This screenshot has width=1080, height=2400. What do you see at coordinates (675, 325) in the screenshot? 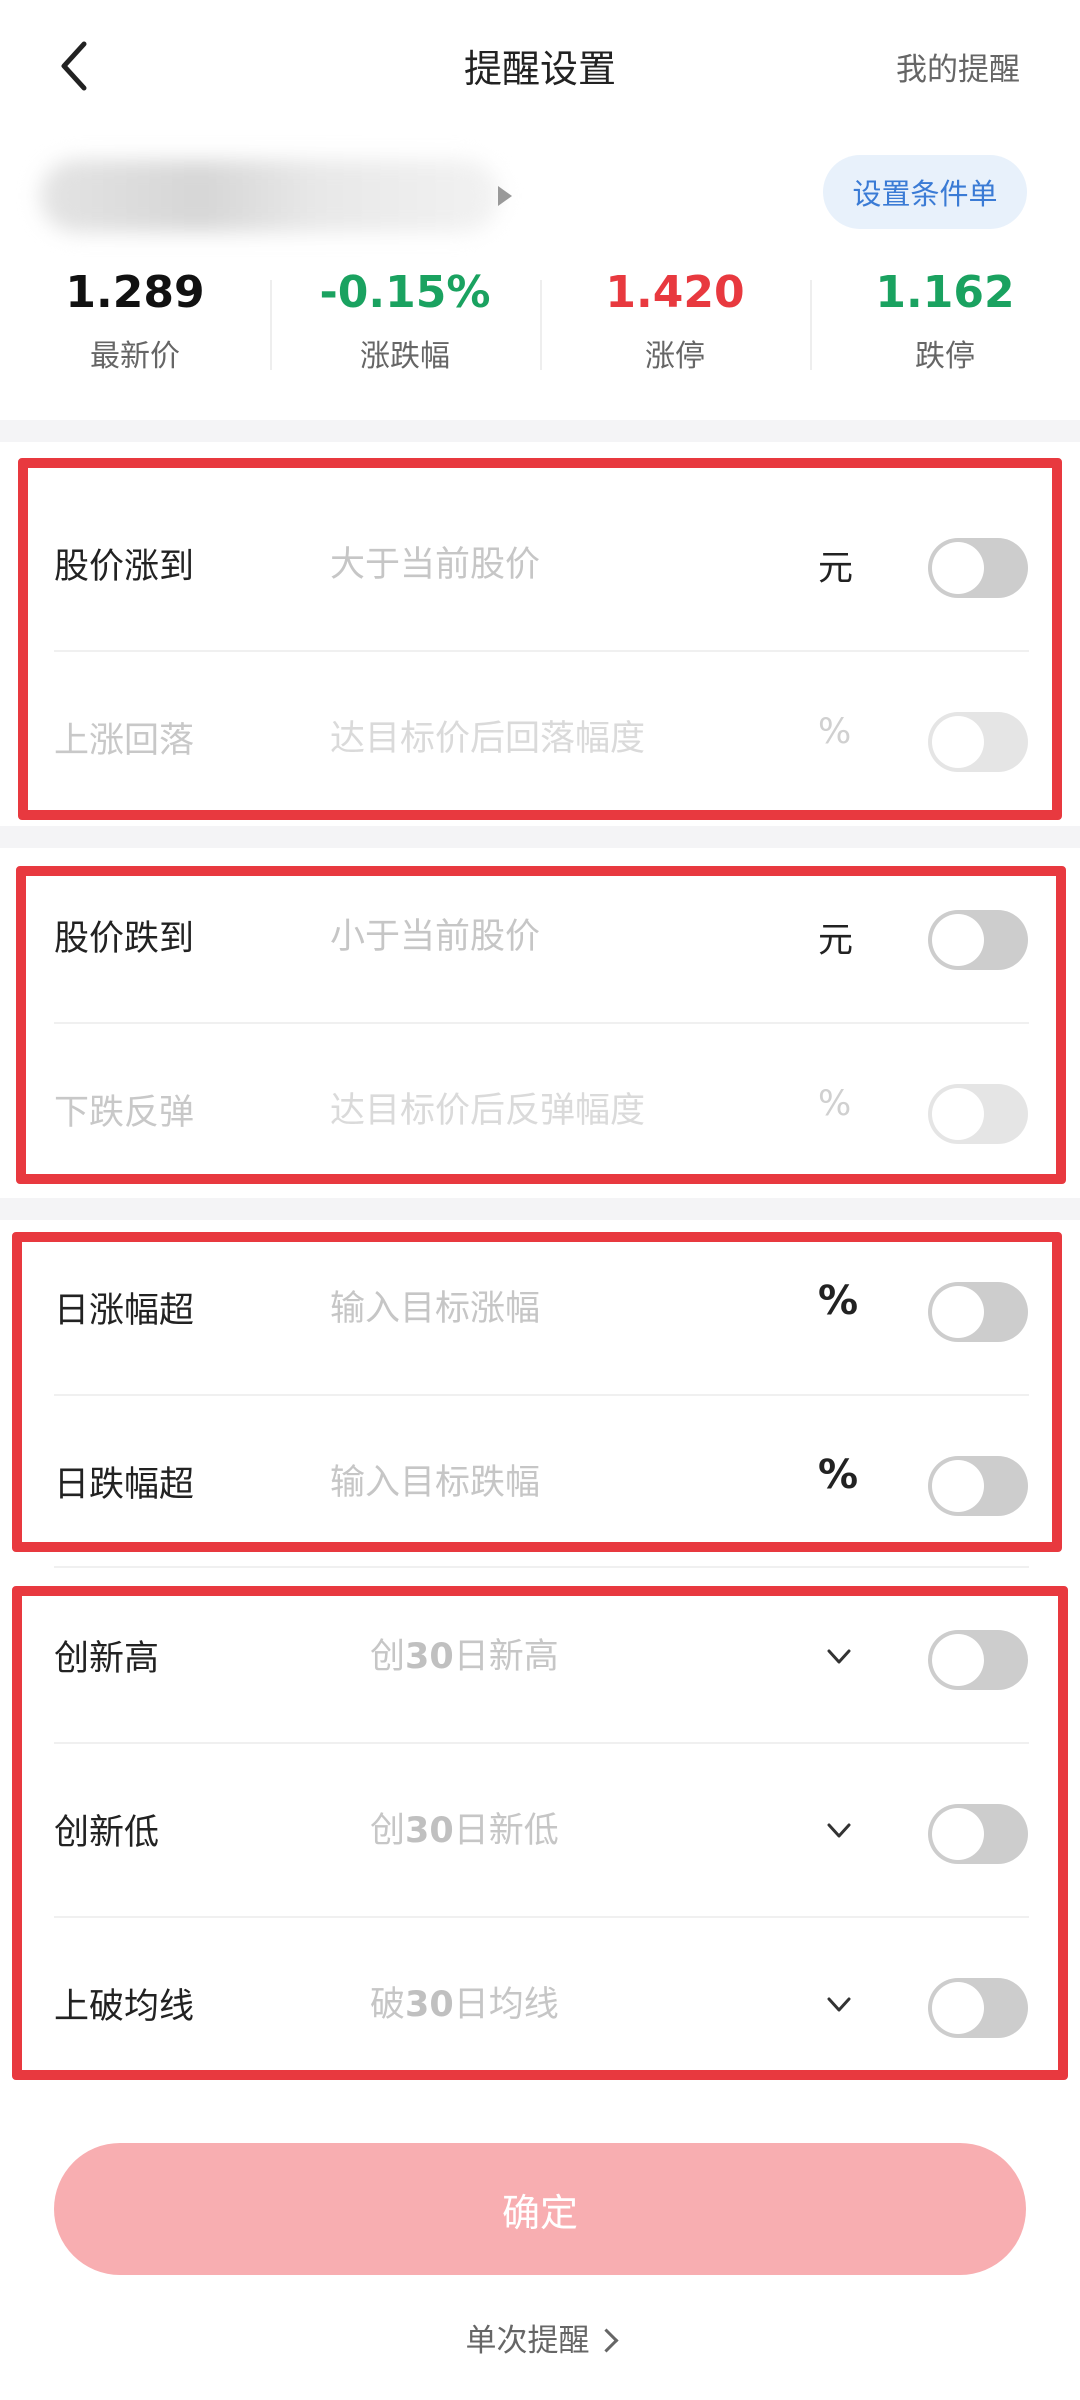
I see `quote-limit-up: 1.420 涨停` at bounding box center [675, 325].